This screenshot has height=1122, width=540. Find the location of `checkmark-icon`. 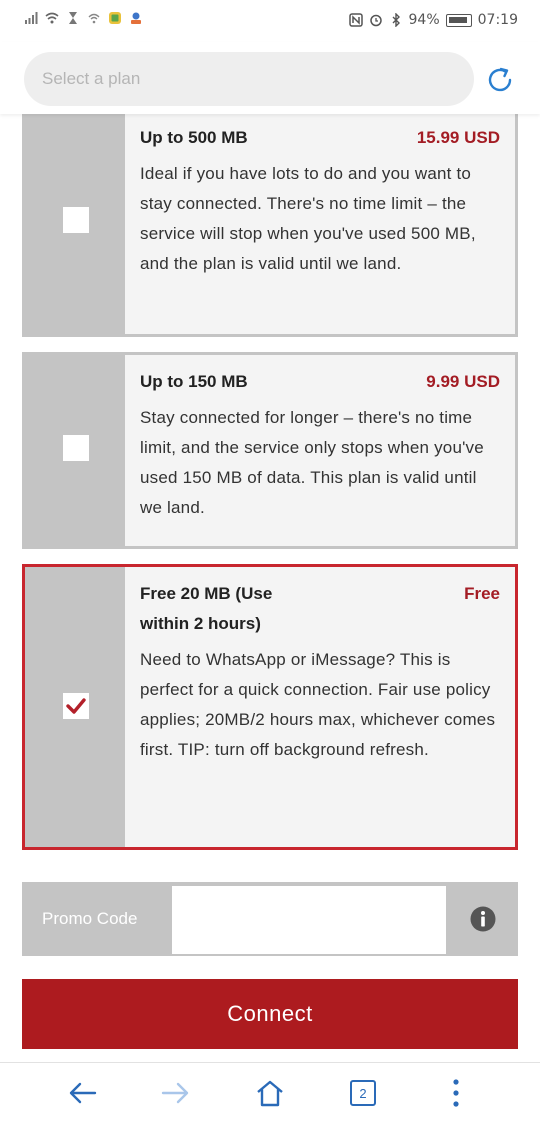

checkmark-icon is located at coordinates (76, 706).